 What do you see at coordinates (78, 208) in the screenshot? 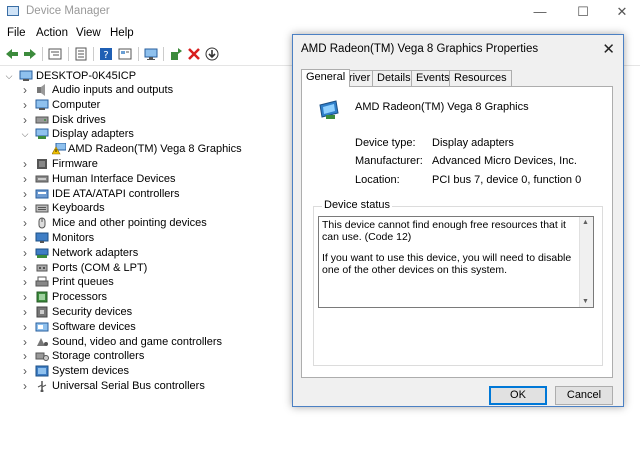
I see `tree-item-label: Keyboards` at bounding box center [78, 208].